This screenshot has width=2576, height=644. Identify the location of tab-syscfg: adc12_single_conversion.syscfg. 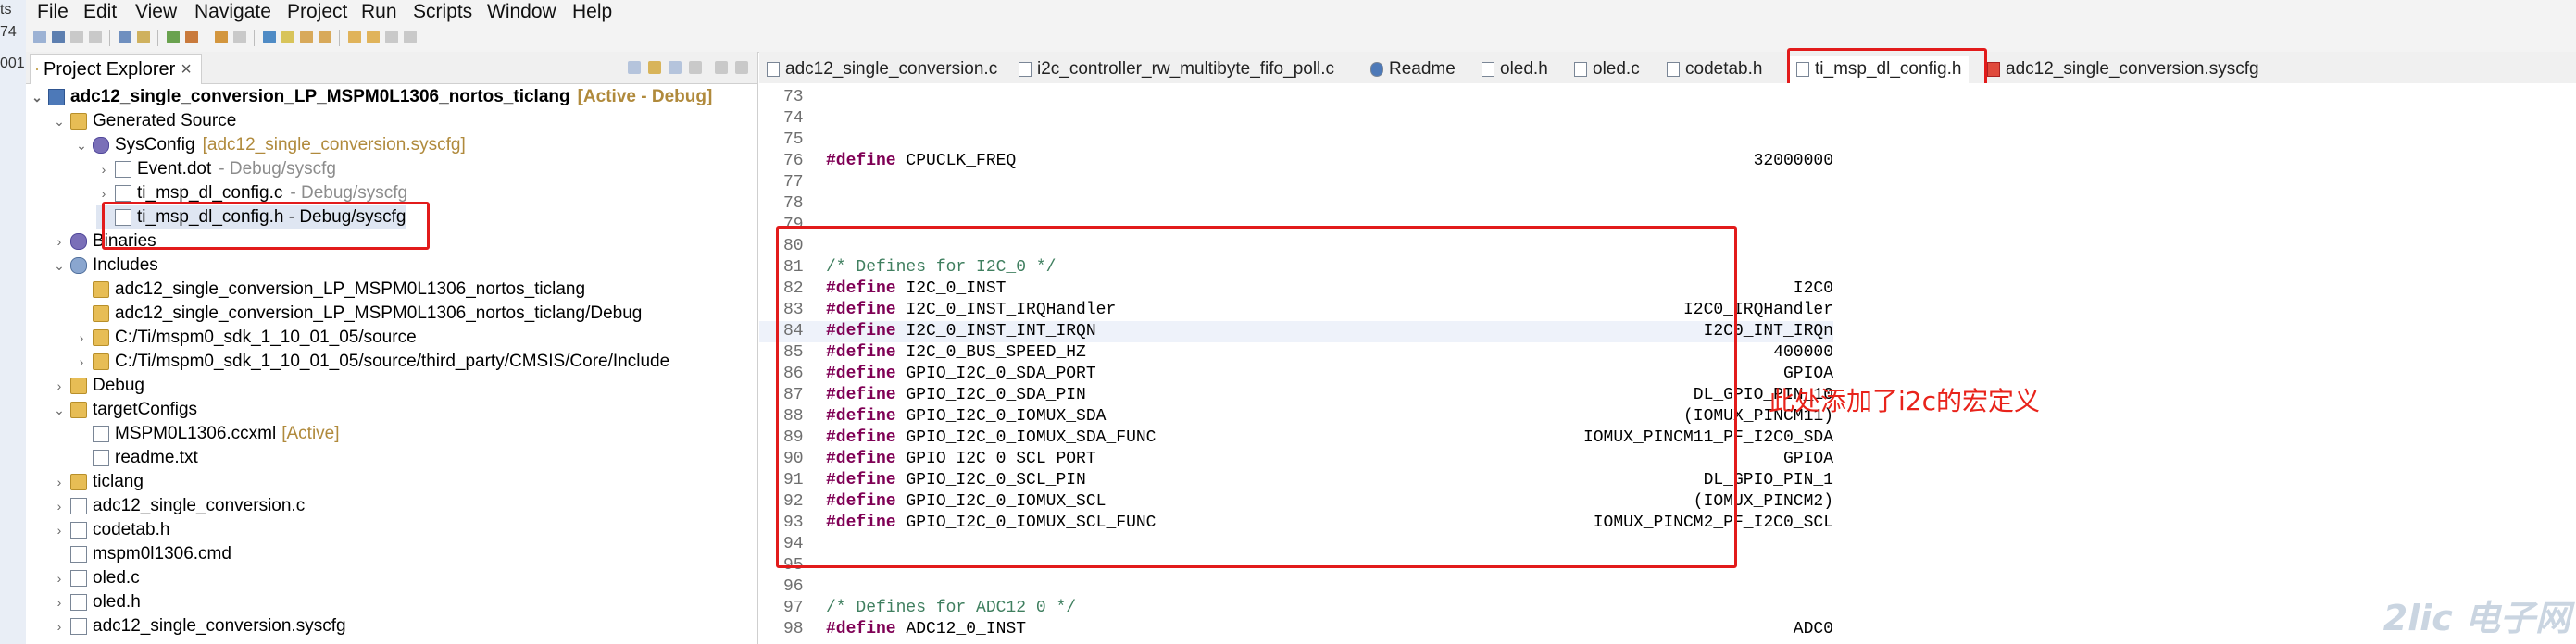
(2123, 69).